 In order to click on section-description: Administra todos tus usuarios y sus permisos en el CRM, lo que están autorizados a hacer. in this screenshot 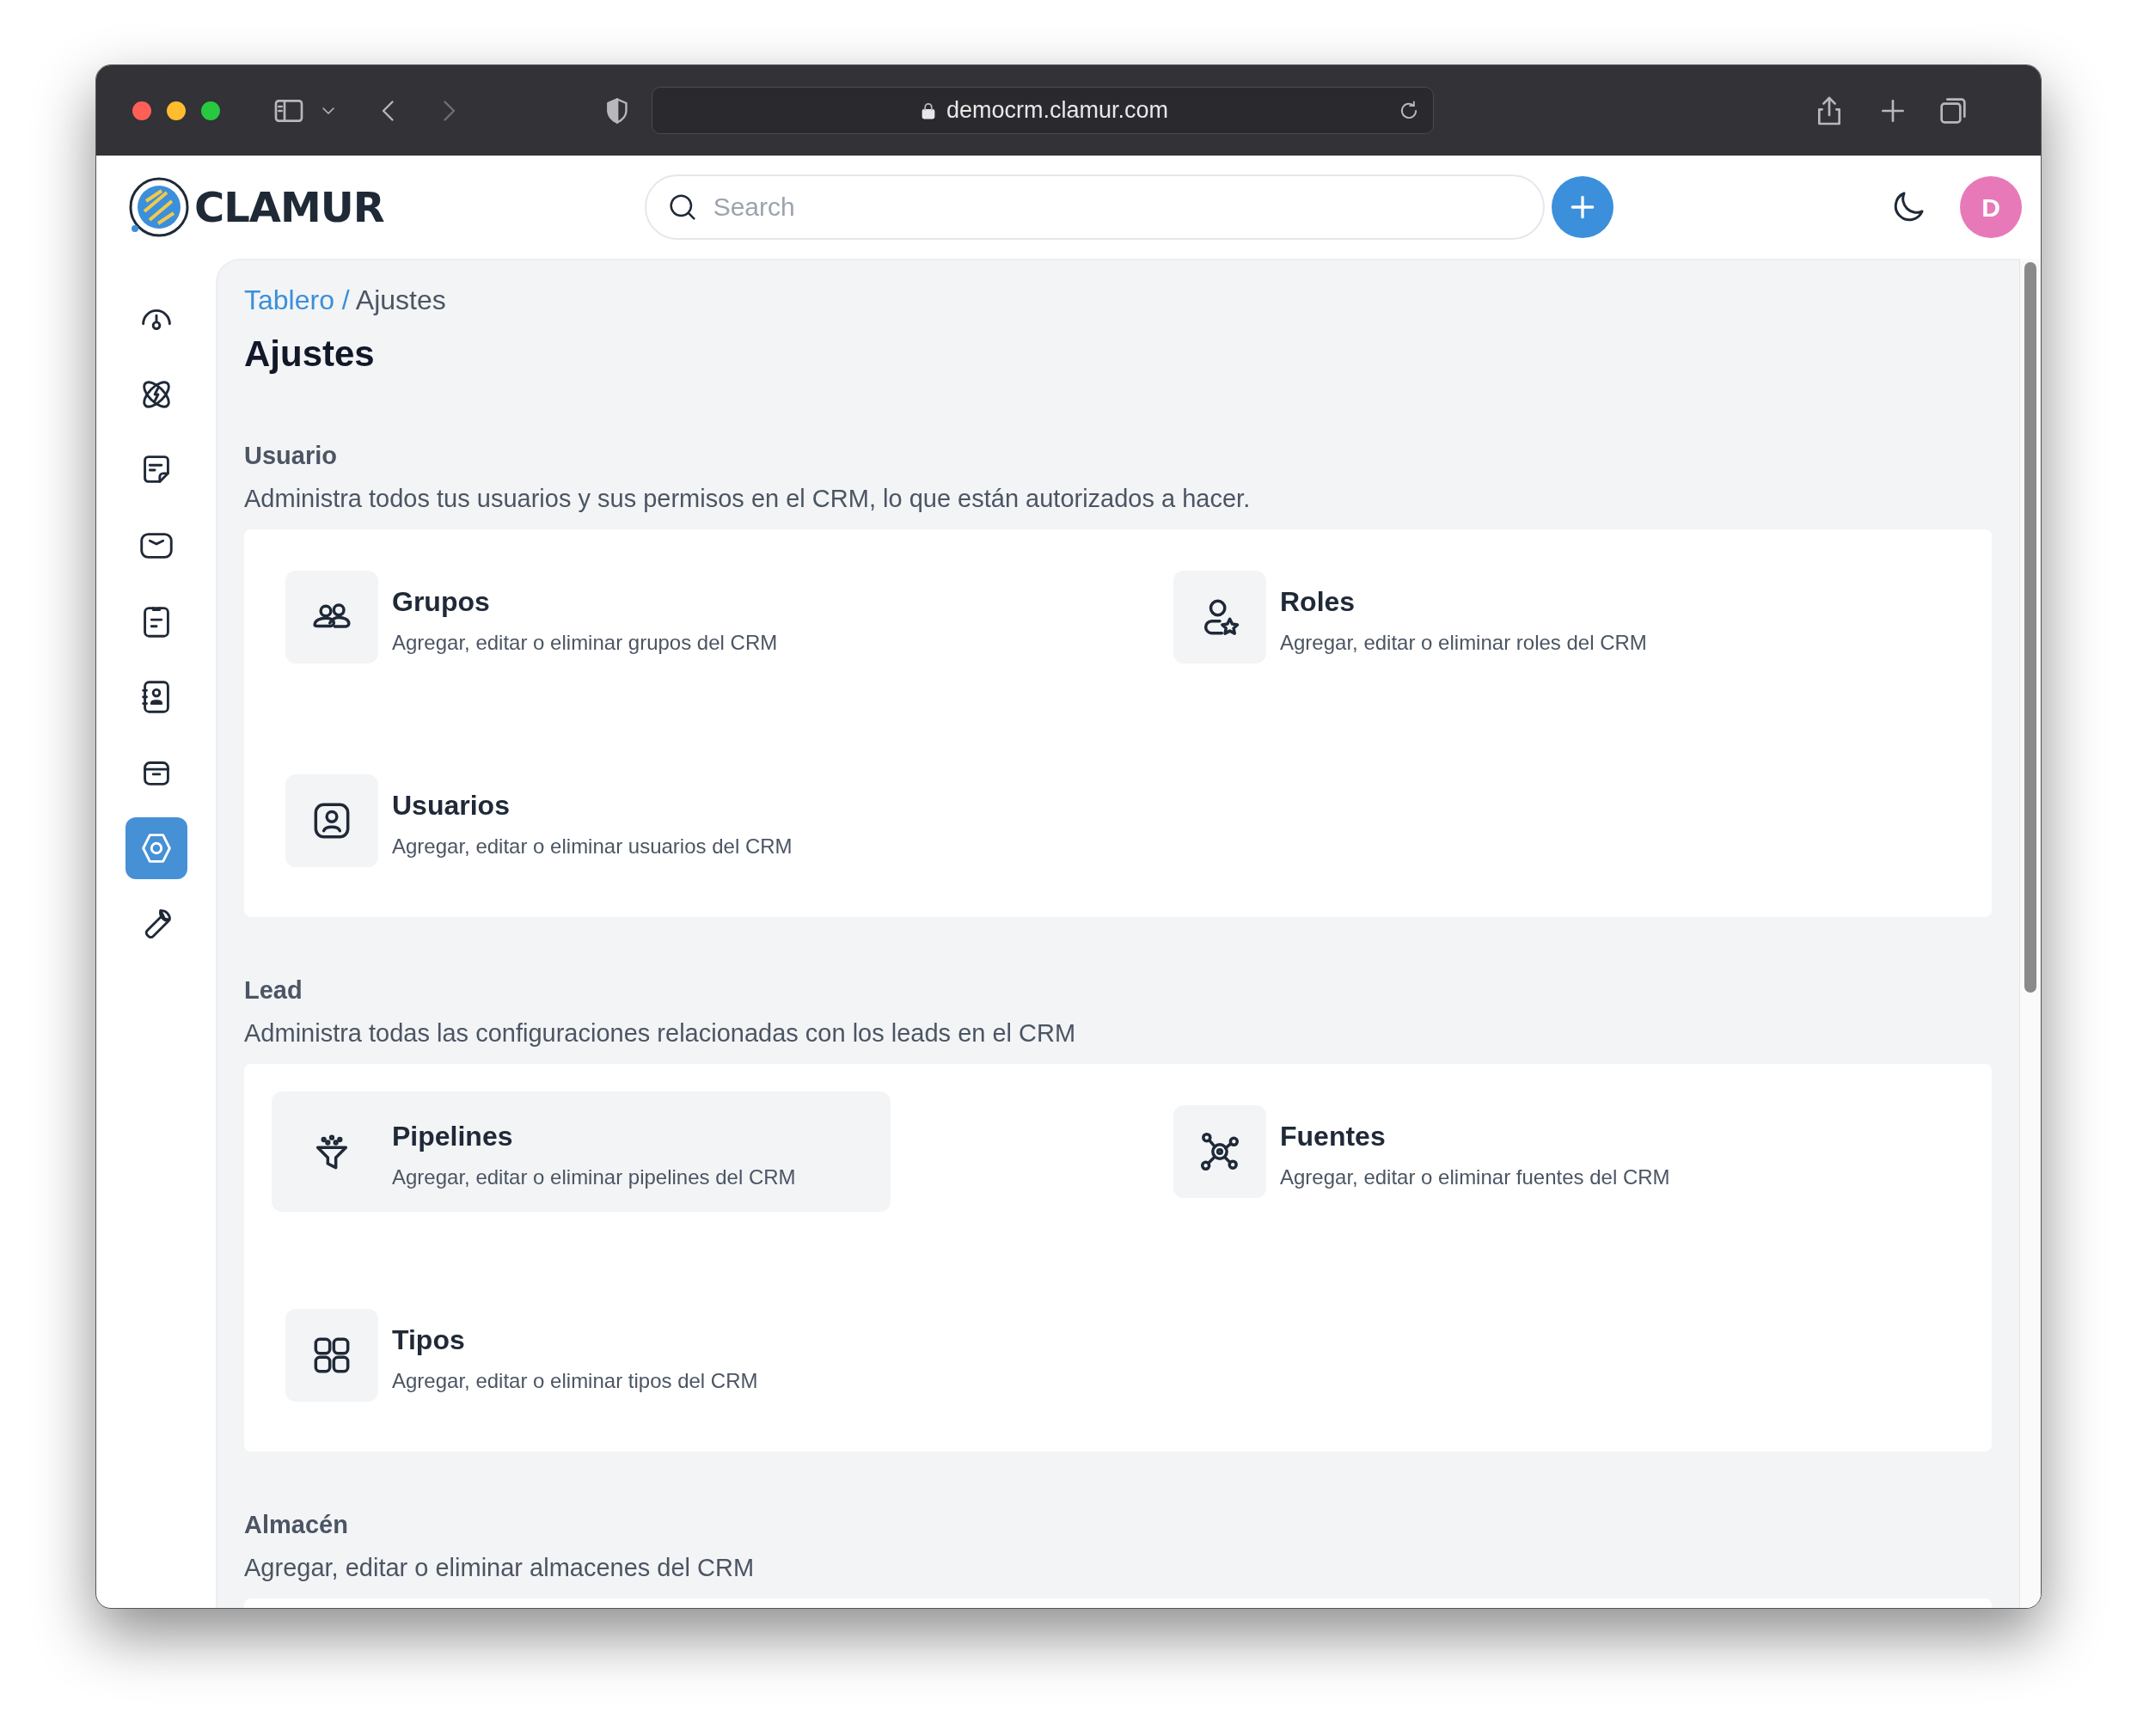, I will do `click(748, 498)`.